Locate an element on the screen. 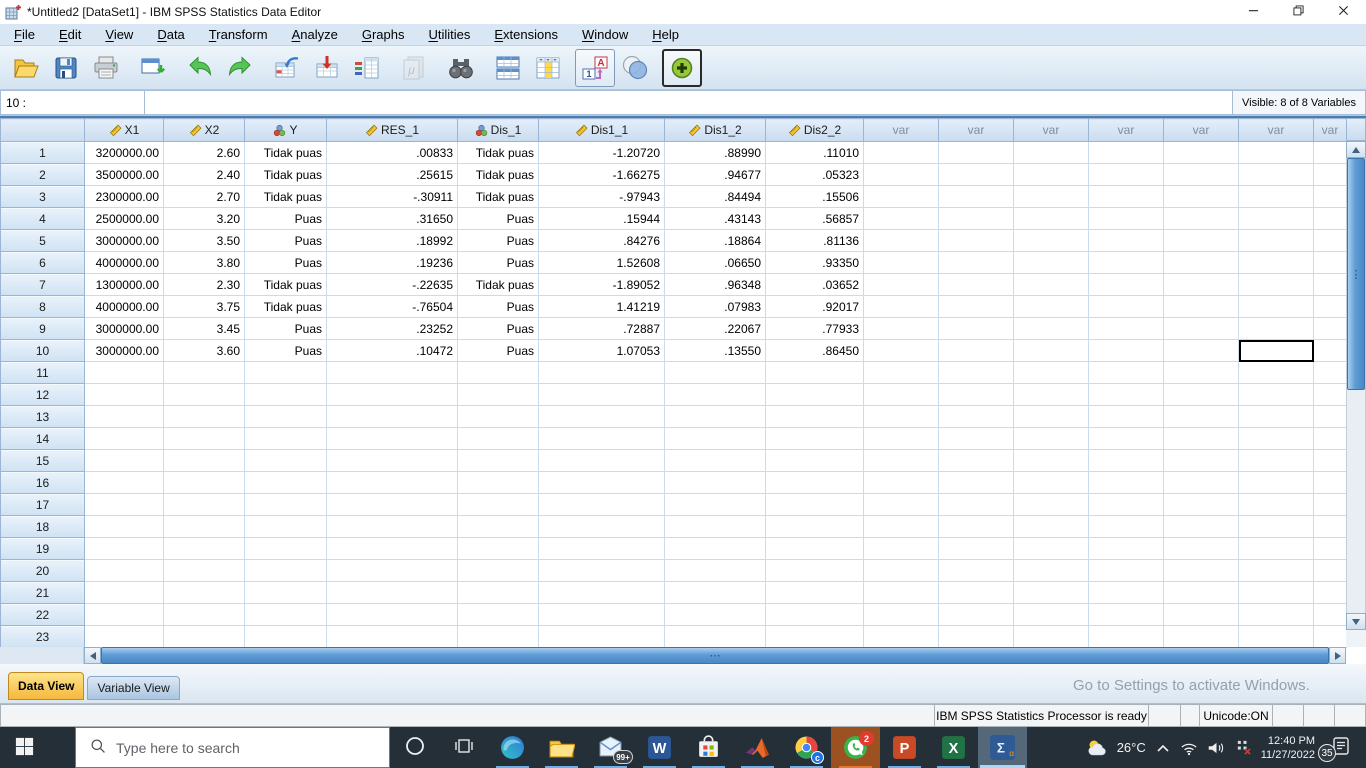 The image size is (1366, 768). cell-r23-var4 is located at coordinates (1126, 636).